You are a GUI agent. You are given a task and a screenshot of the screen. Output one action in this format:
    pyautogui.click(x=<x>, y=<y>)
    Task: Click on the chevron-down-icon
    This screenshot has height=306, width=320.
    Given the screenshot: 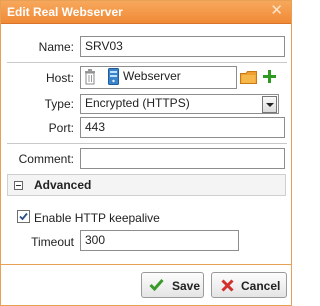 What is the action you would take?
    pyautogui.click(x=269, y=104)
    